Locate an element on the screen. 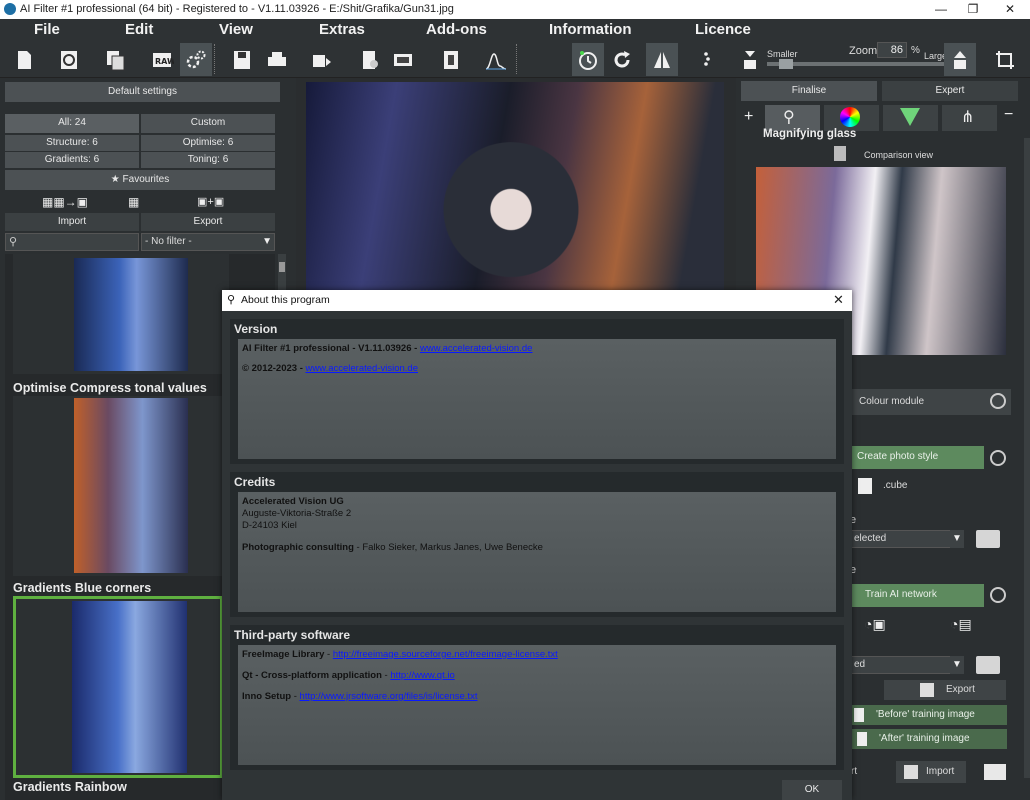 Image resolution: width=1030 pixels, height=800 pixels. filter-select-value: - No filter - is located at coordinates (168, 241).